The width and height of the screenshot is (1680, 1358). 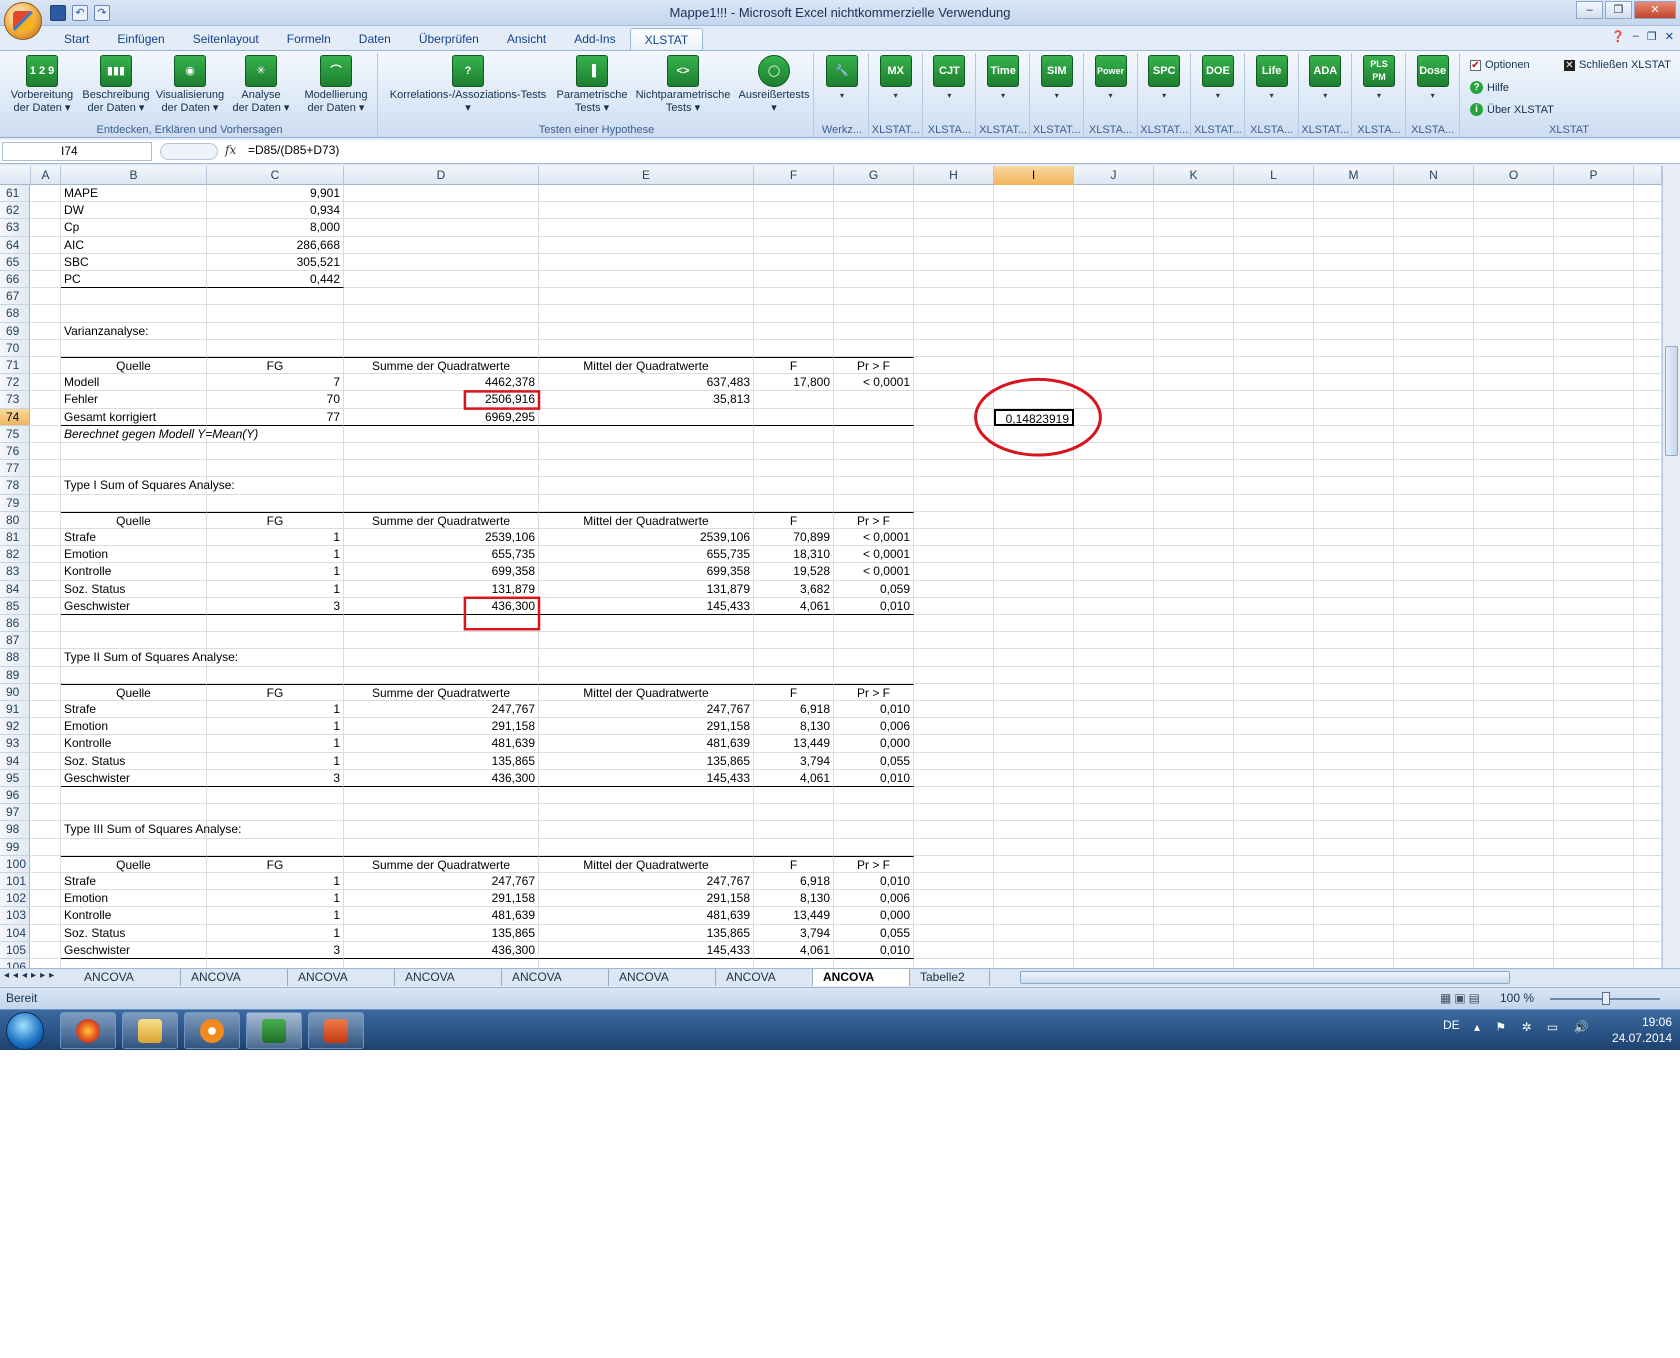 I want to click on cell-H99, so click(x=954, y=847).